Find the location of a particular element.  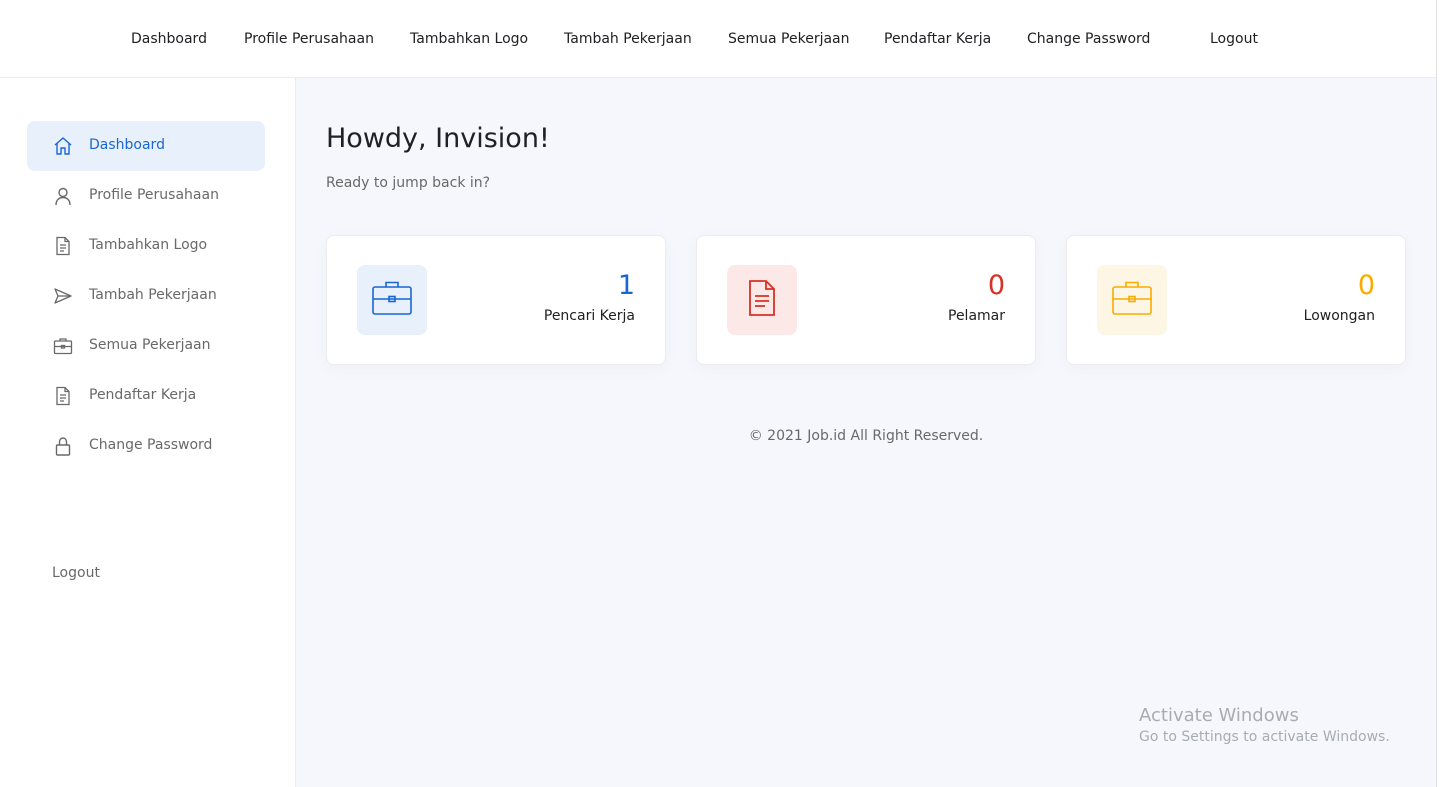

sidebar-item-label: Semua Pekerjaan is located at coordinates (150, 345).